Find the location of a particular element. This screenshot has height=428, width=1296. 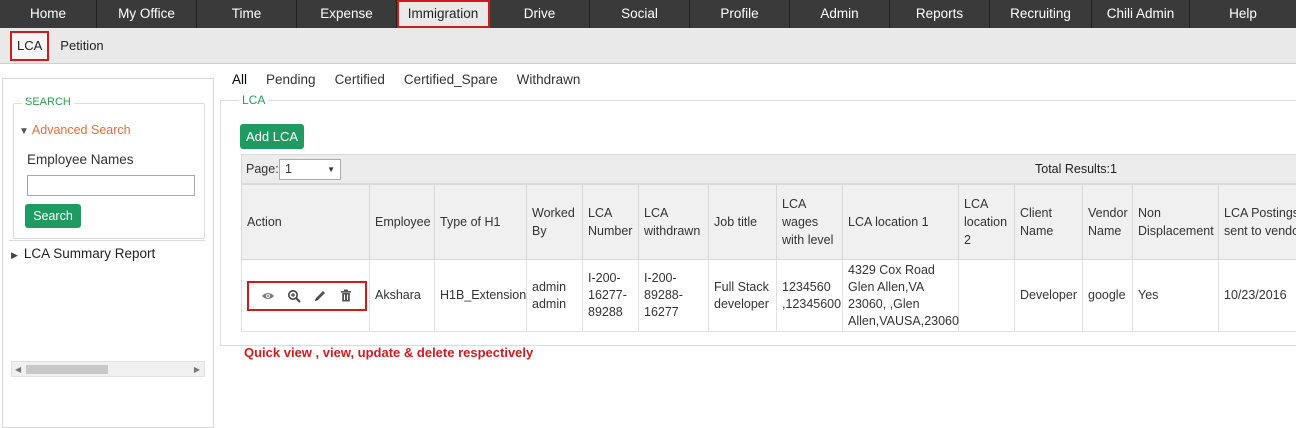

cell-worked-by: admin admin is located at coordinates (554, 295).